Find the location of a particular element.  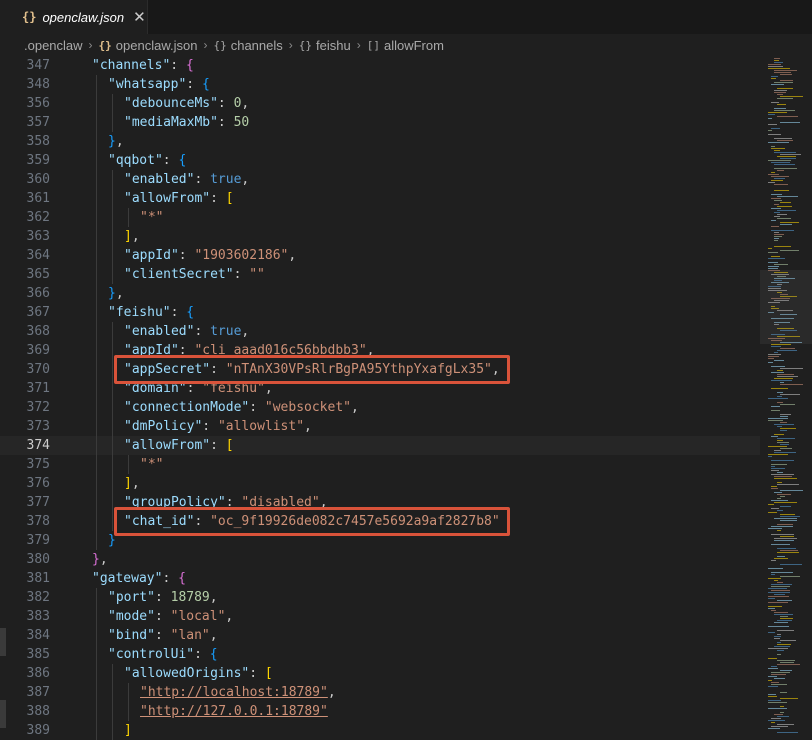

code-line: 358}, is located at coordinates (380, 141).